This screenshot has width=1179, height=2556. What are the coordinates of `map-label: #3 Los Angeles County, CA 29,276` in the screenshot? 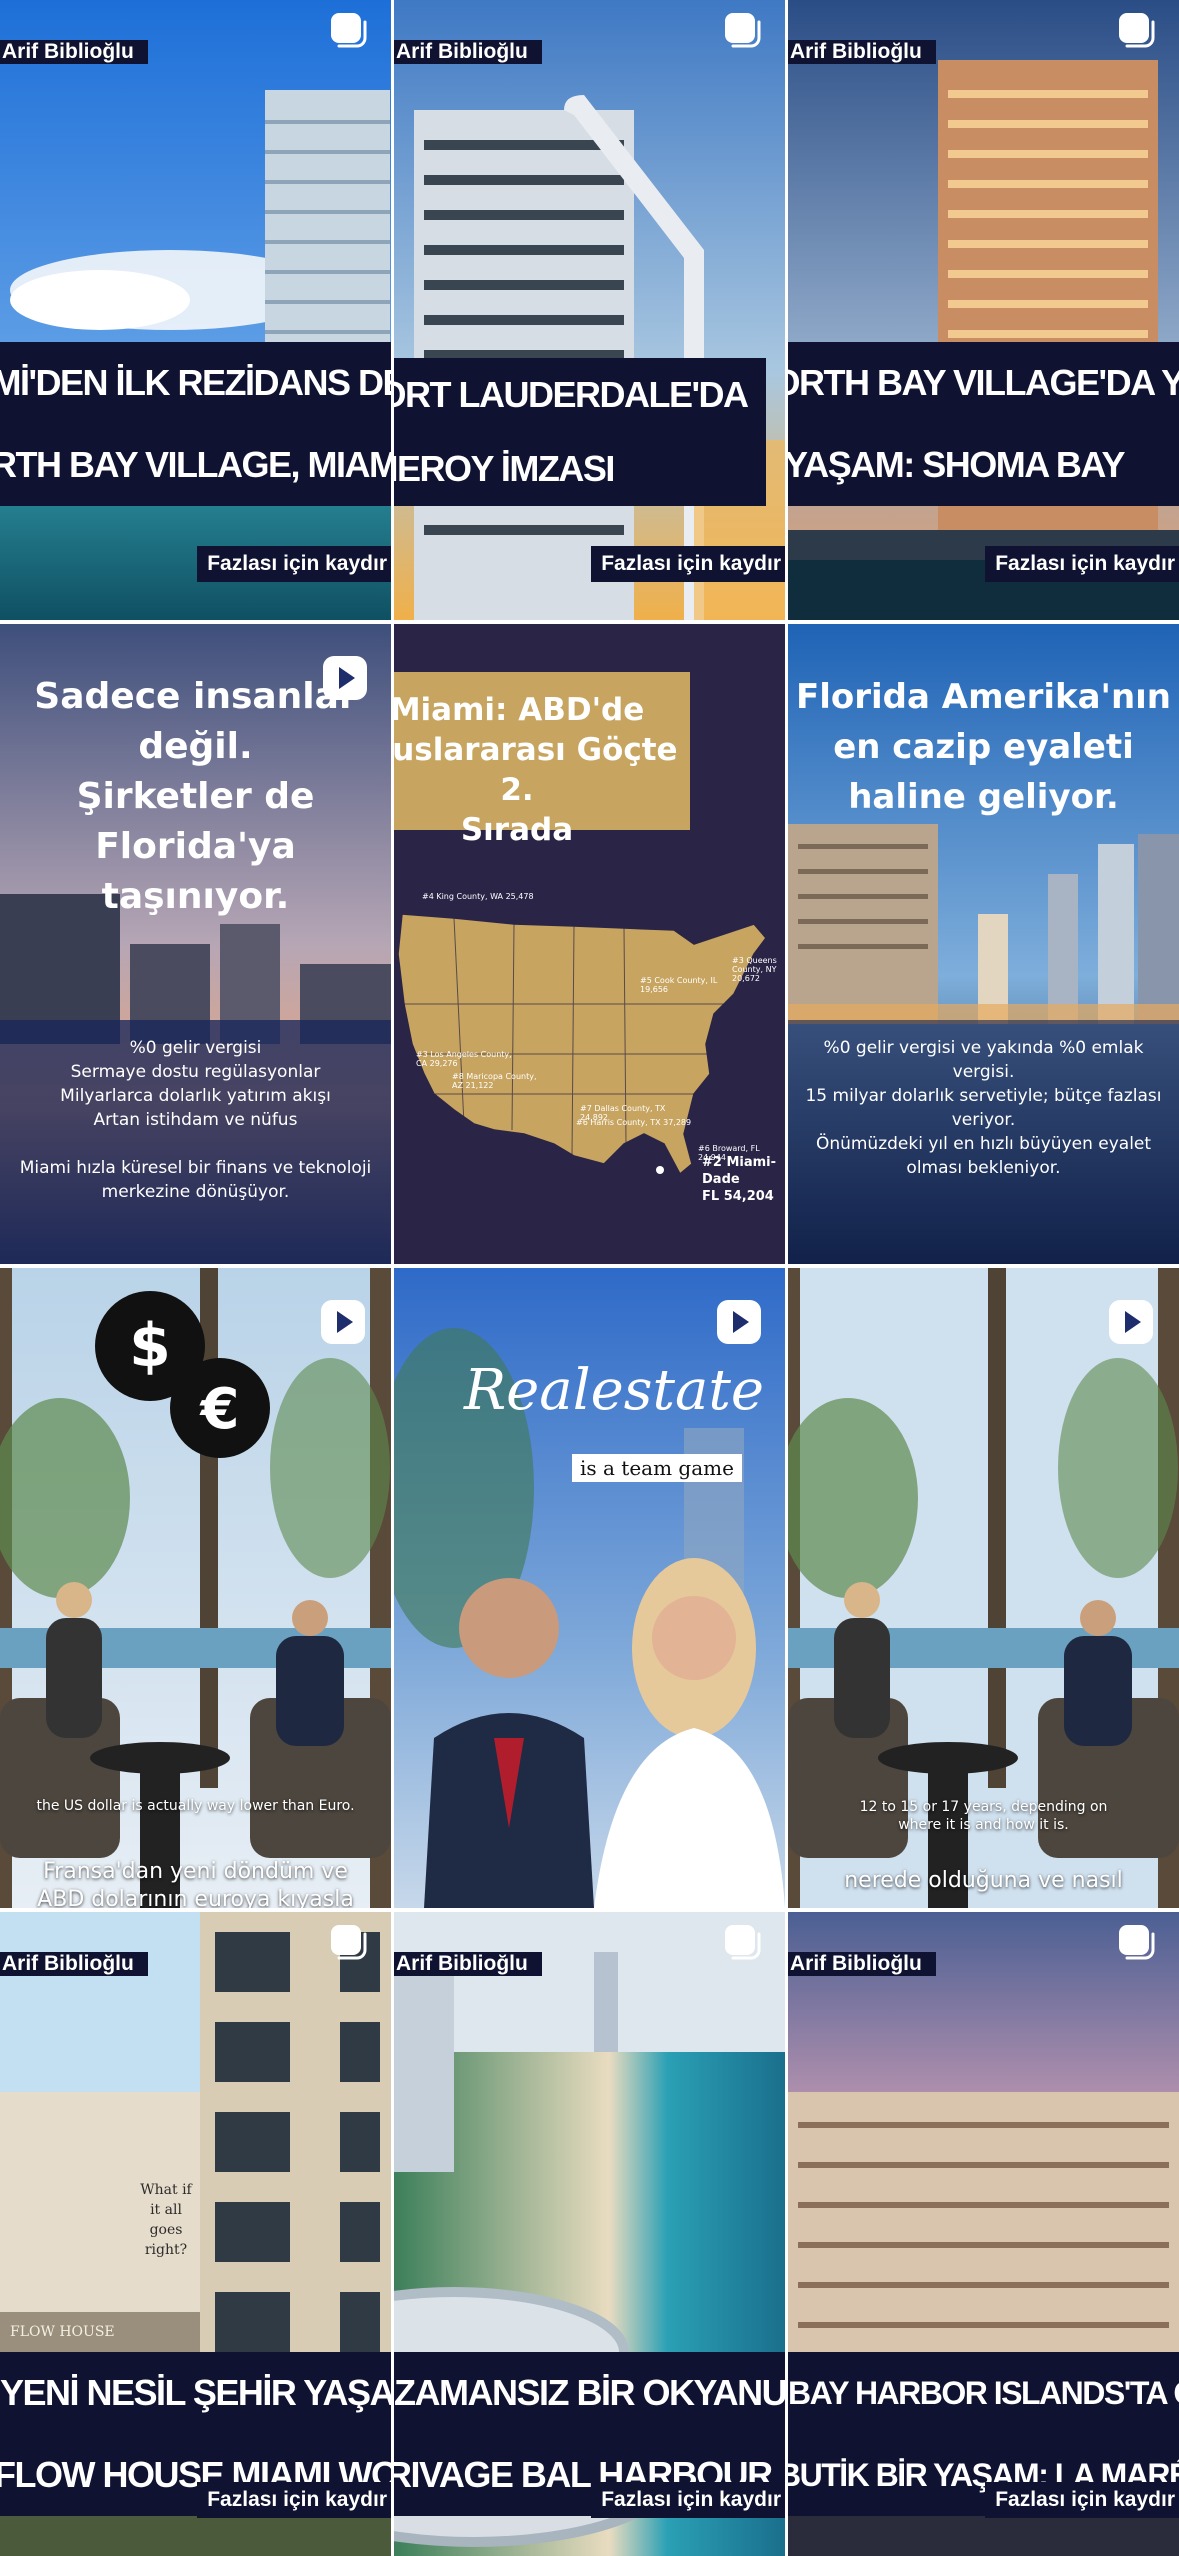 It's located at (464, 1059).